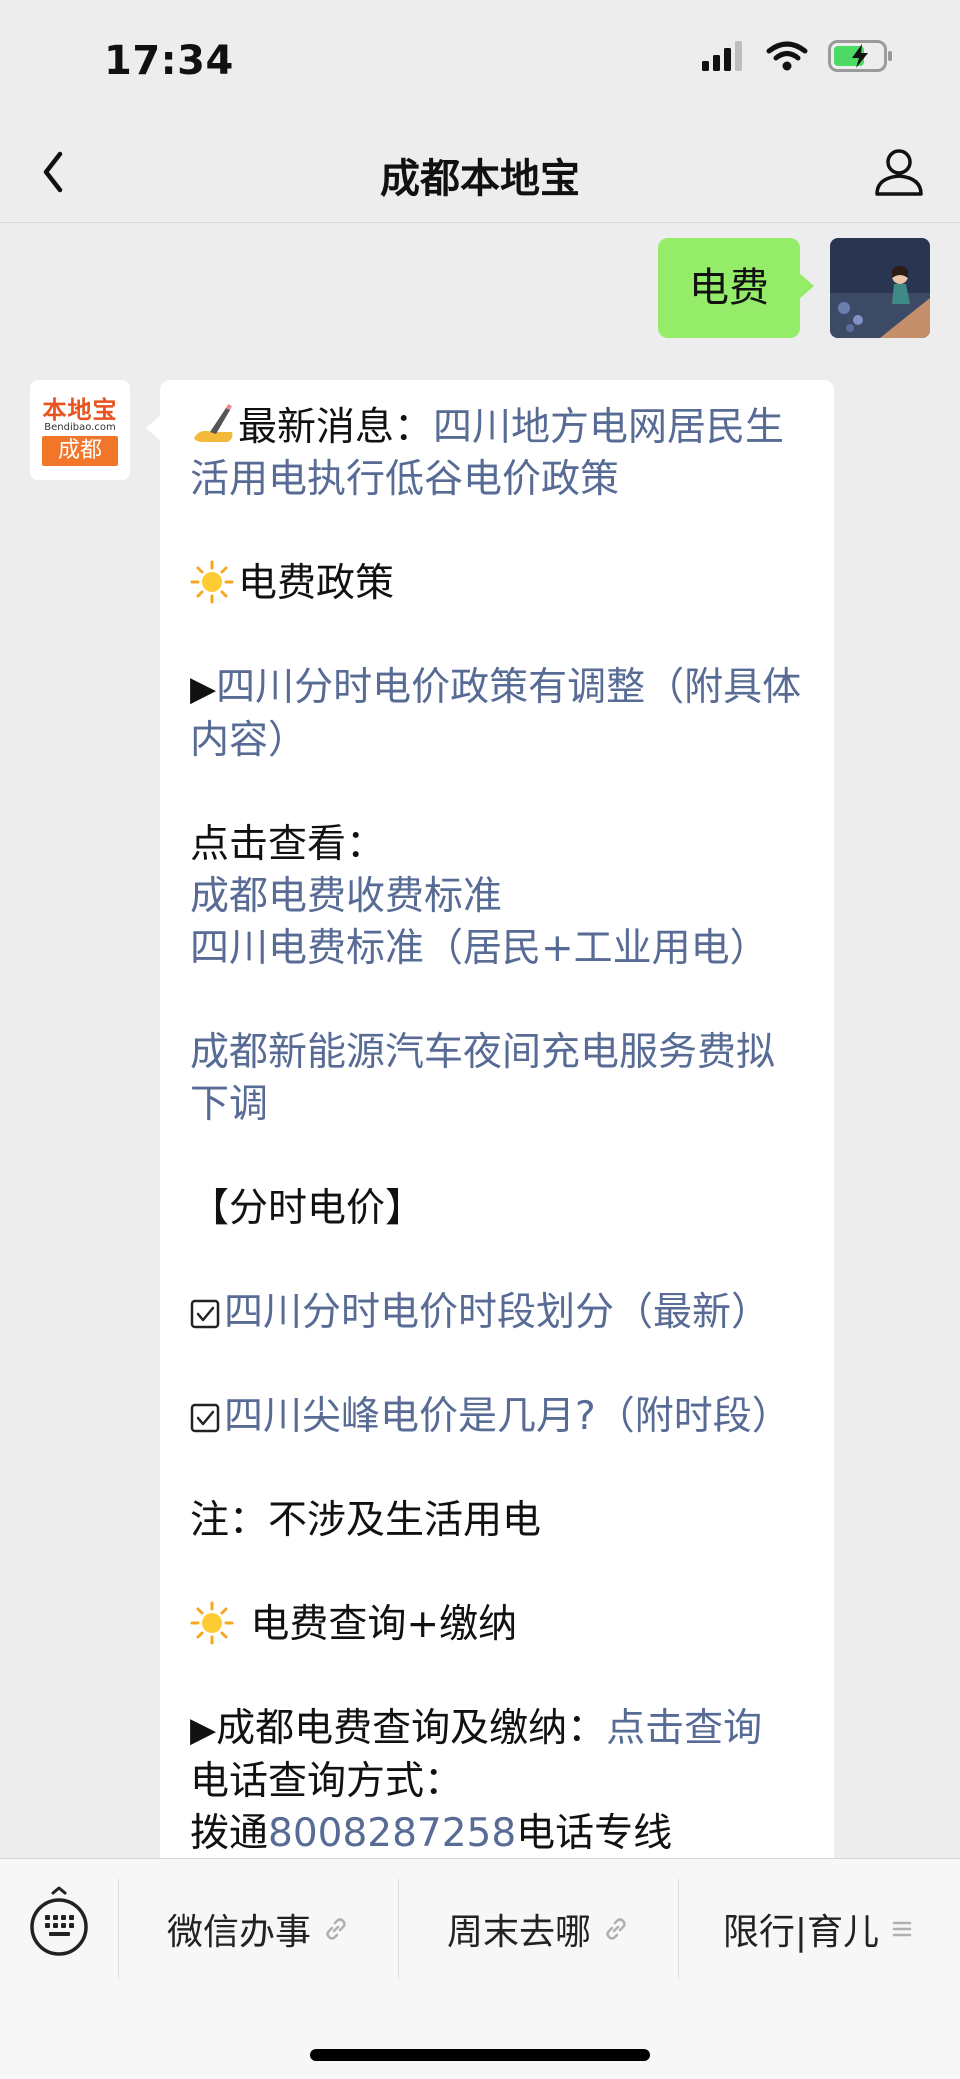  I want to click on query-heading: 电费查询+缴纳, so click(378, 1624).